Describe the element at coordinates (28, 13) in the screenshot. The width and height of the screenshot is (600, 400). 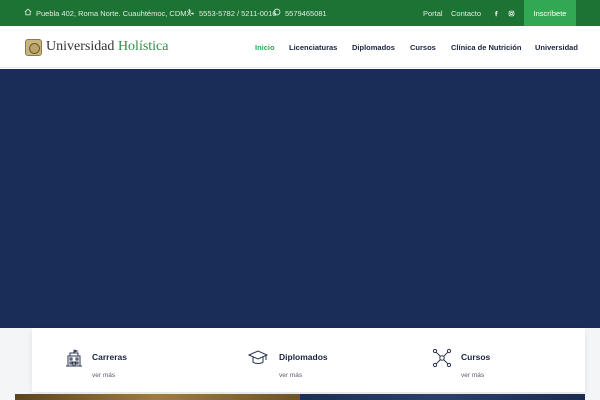
I see `home-icon` at that location.